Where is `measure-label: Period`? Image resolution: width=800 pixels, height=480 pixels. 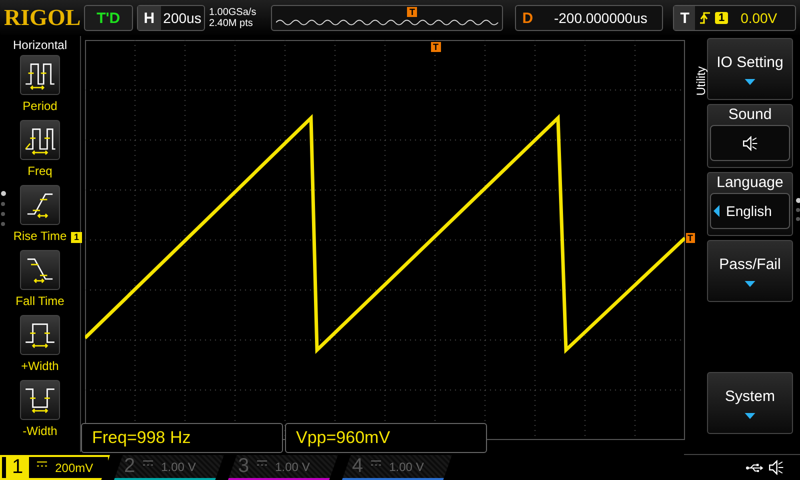
measure-label: Period is located at coordinates (40, 106).